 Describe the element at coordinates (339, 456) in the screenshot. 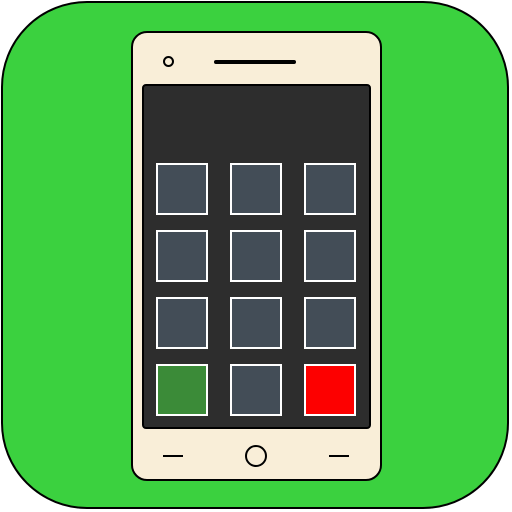

I see `recent-apps-nav-icon` at that location.